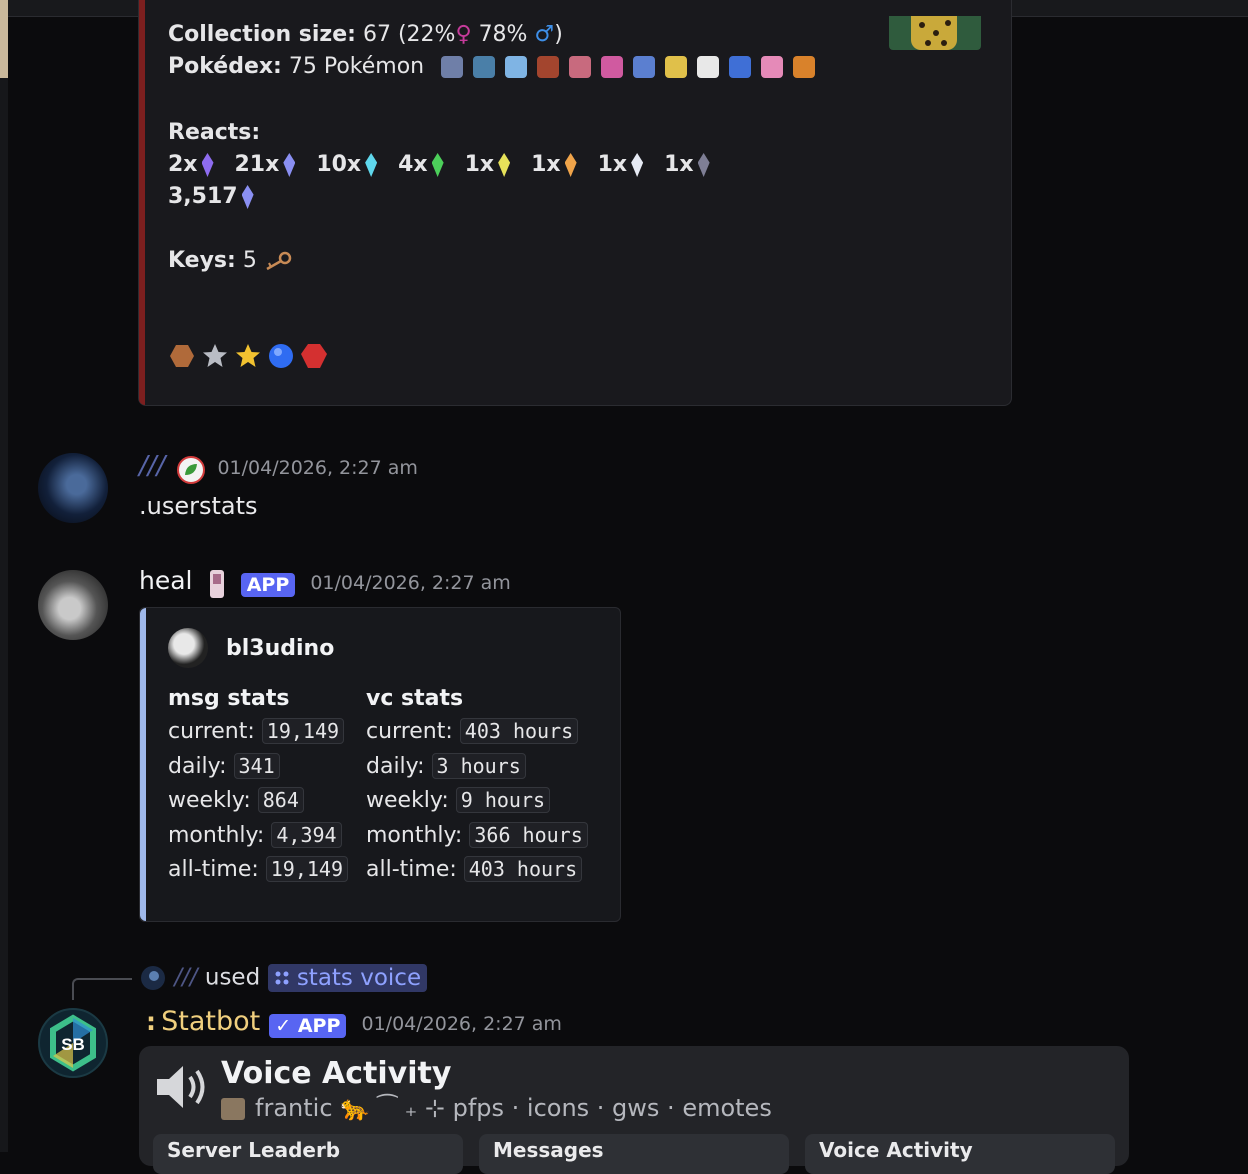 Image resolution: width=1248 pixels, height=1174 pixels. I want to click on bronze-badge-icon, so click(182, 356).